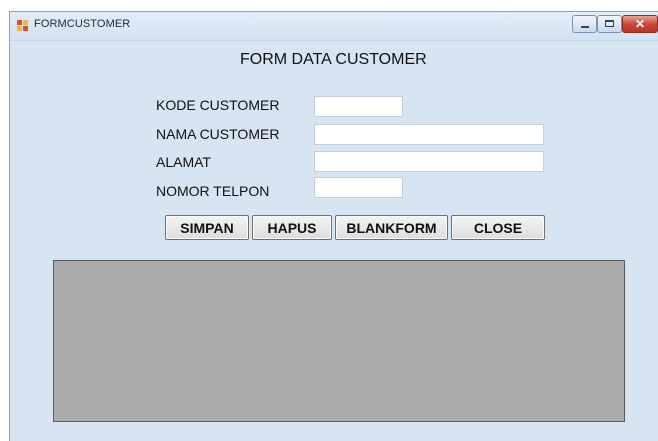  I want to click on maximize-icon, so click(609, 23).